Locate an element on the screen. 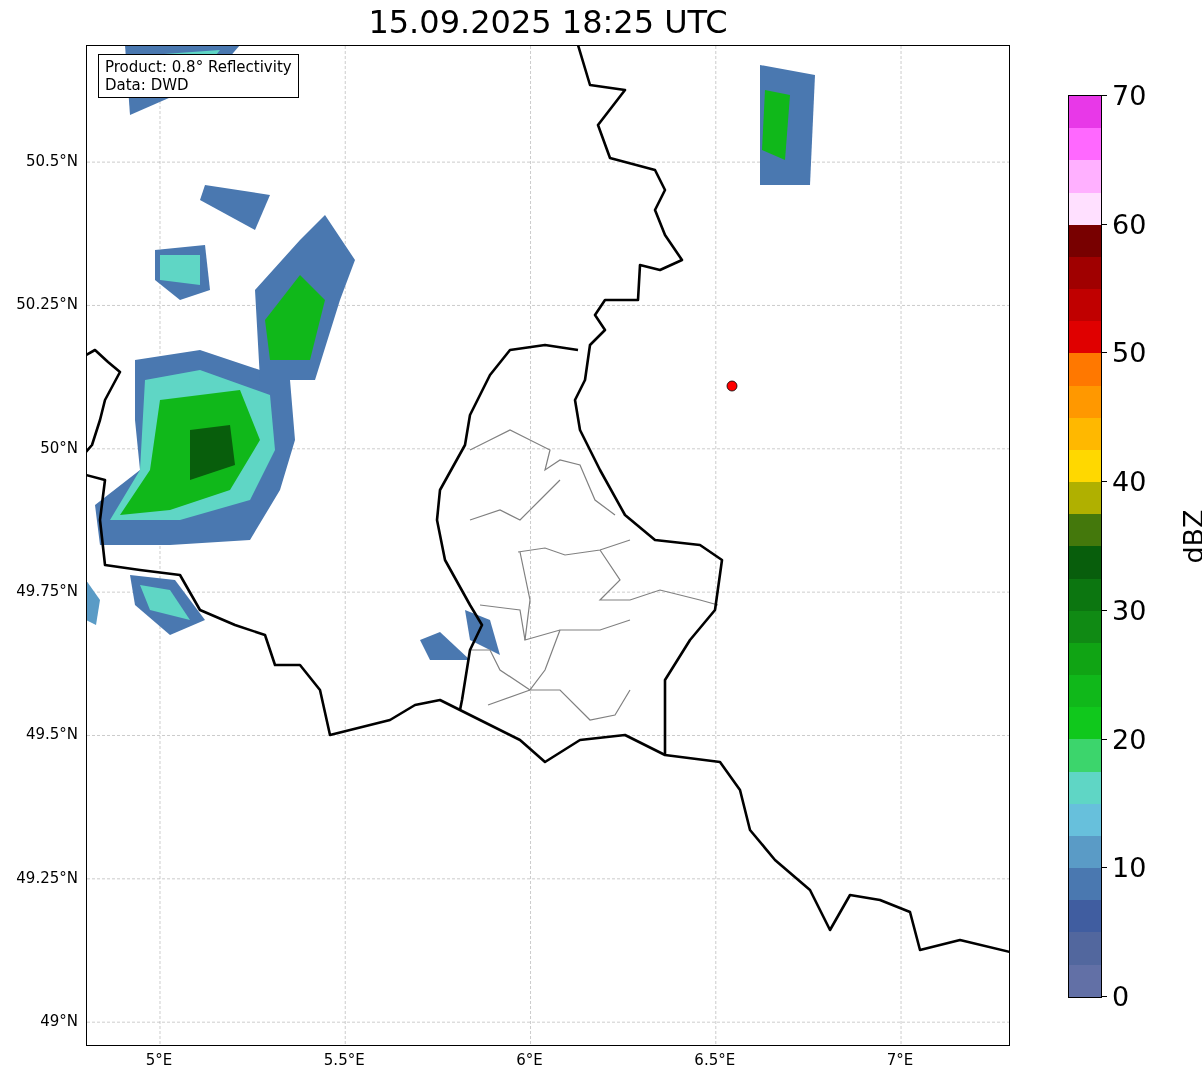 Image resolution: width=1202 pixels, height=1081 pixels. colorbar-tick-label: 30 is located at coordinates (1129, 610).